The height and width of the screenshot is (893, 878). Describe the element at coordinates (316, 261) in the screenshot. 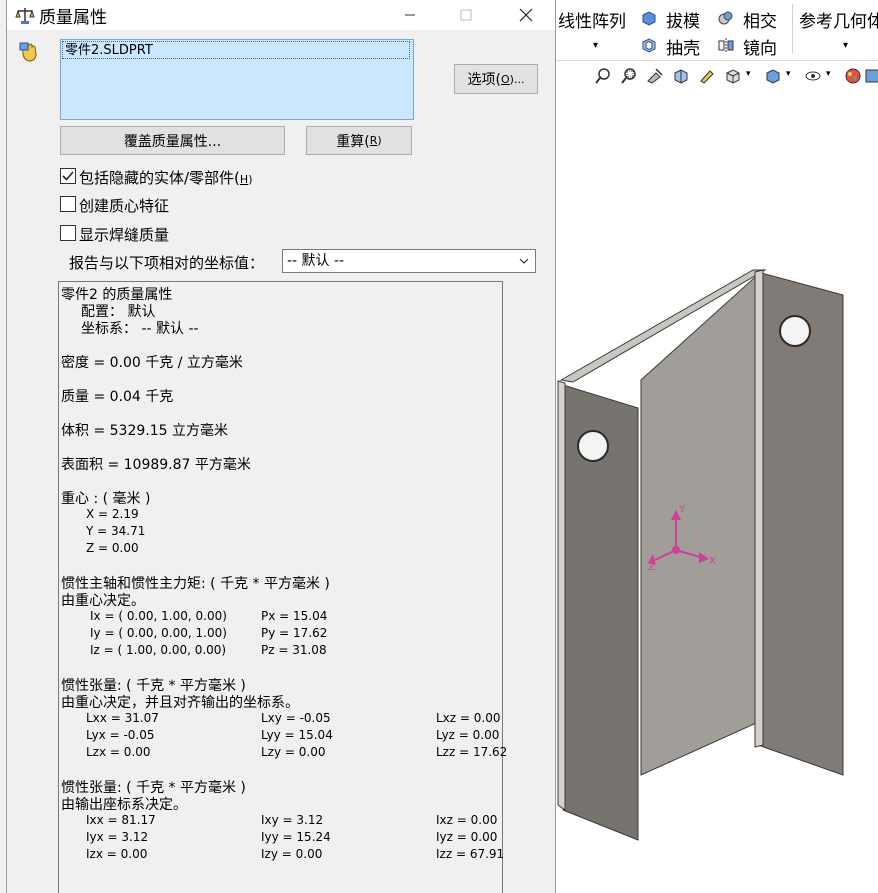

I see `coordinate-system-value: -- 默认 --` at that location.